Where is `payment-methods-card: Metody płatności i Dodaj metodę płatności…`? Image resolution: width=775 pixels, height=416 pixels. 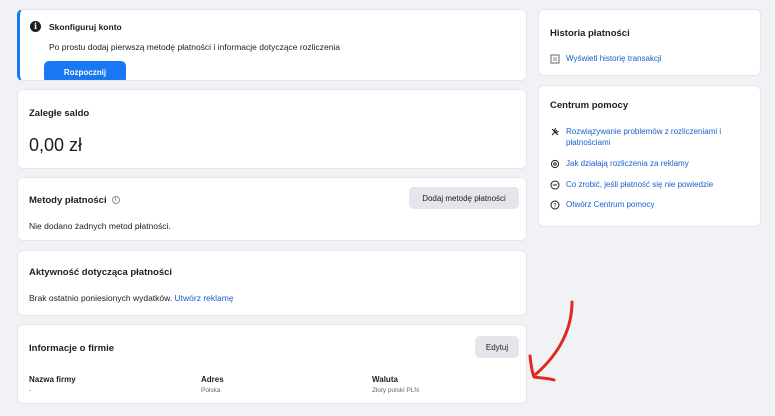
payment-methods-card: Metody płatności i Dodaj metodę płatności… is located at coordinates (272, 209).